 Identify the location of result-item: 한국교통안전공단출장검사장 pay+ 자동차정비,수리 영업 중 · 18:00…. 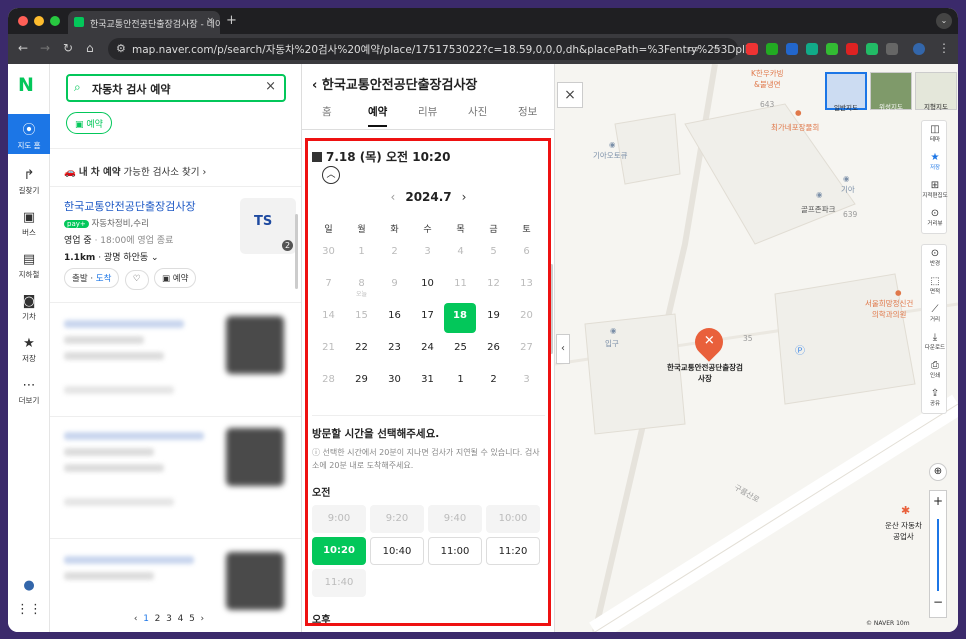
(180, 230).